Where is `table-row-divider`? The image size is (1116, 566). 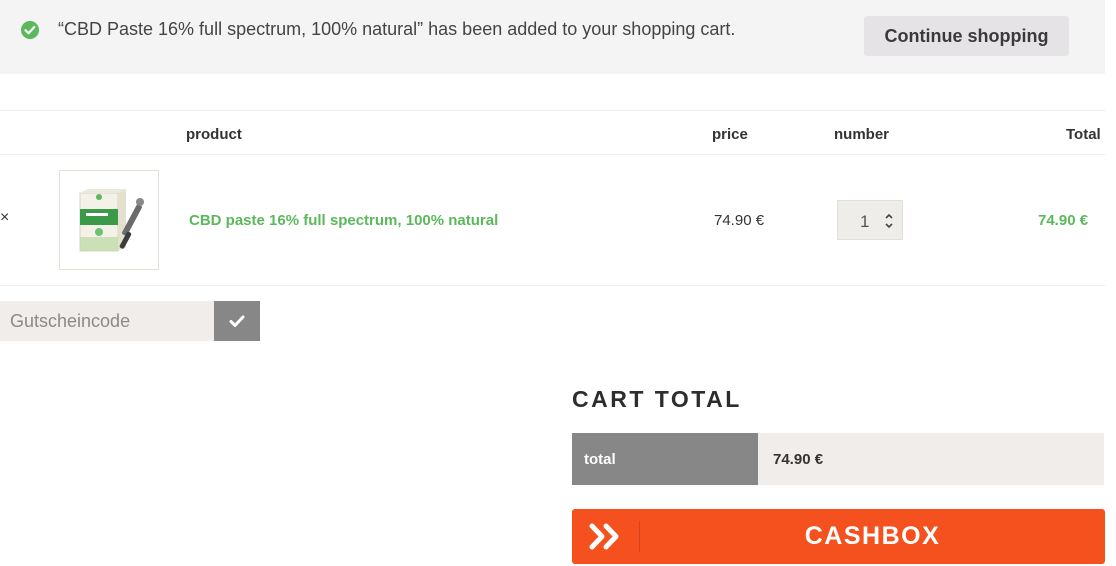
table-row-divider is located at coordinates (552, 285).